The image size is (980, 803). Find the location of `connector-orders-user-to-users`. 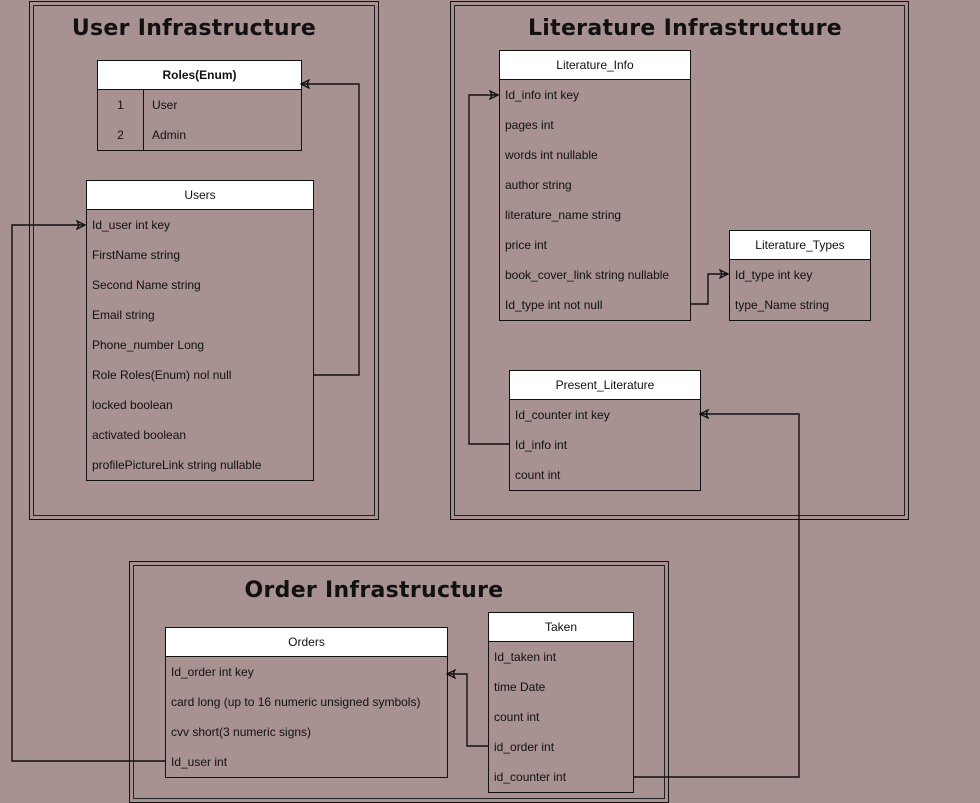

connector-orders-user-to-users is located at coordinates (88, 493).